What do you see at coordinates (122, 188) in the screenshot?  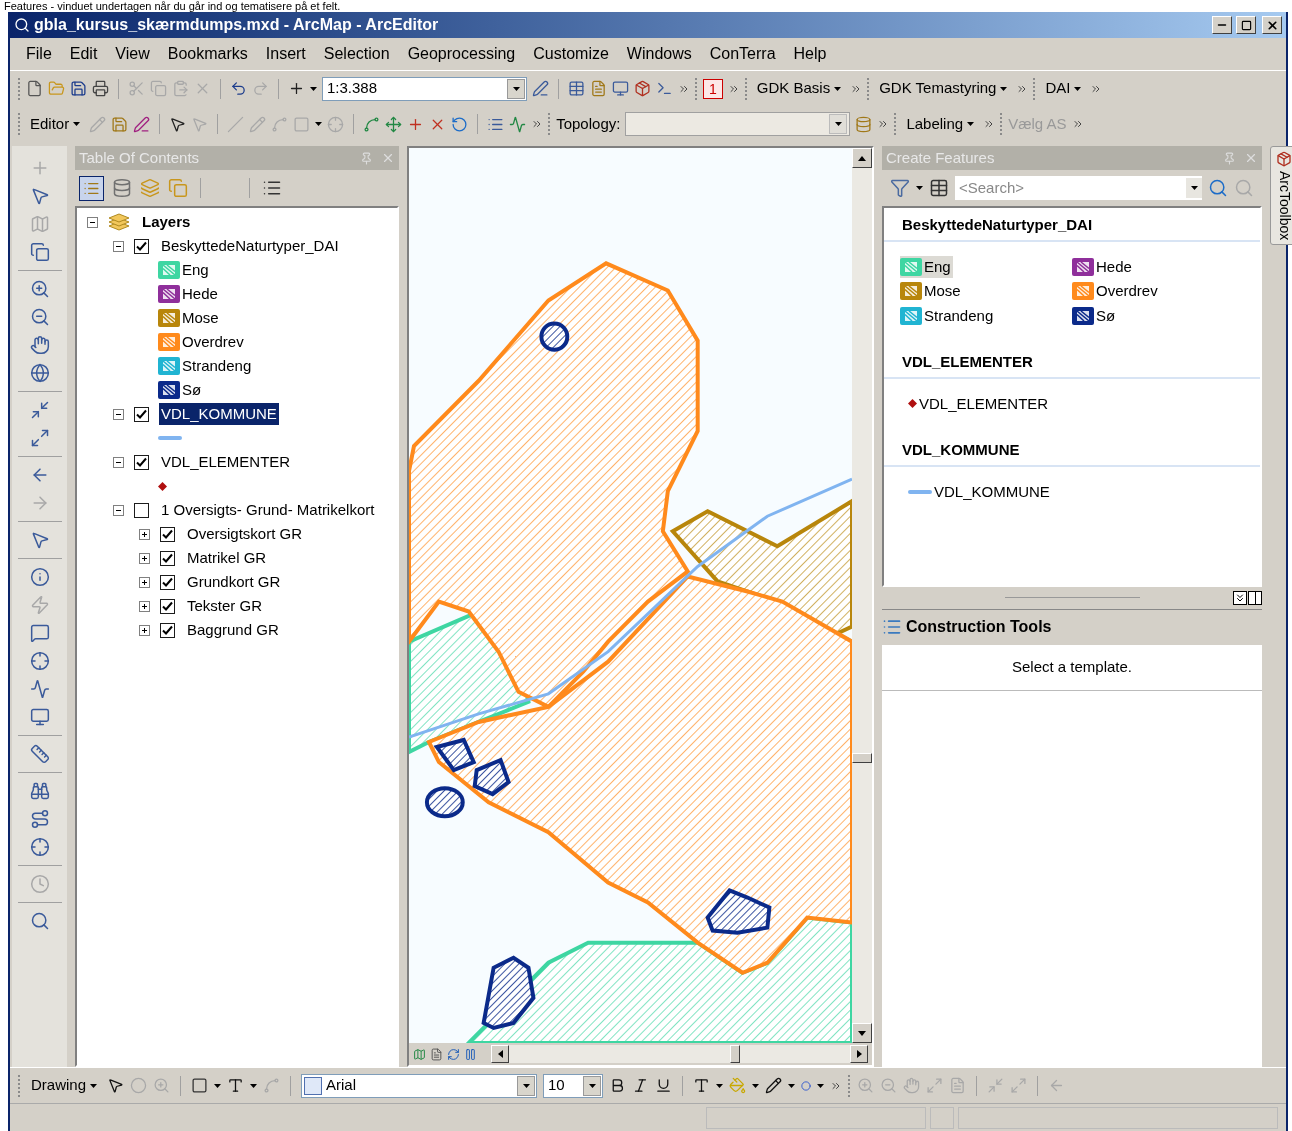 I see `list-by-source-icon` at bounding box center [122, 188].